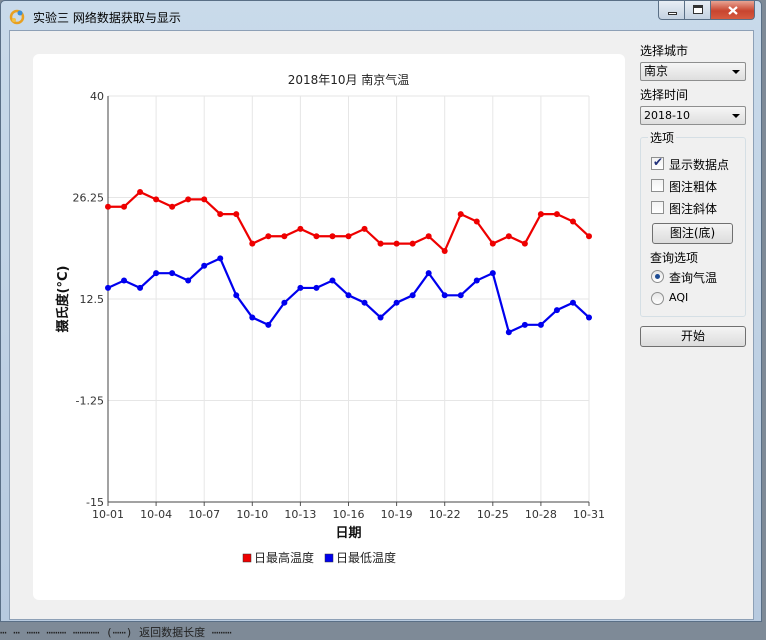 The image size is (766, 640). What do you see at coordinates (657, 298) in the screenshot?
I see `query-aqi-radio` at bounding box center [657, 298].